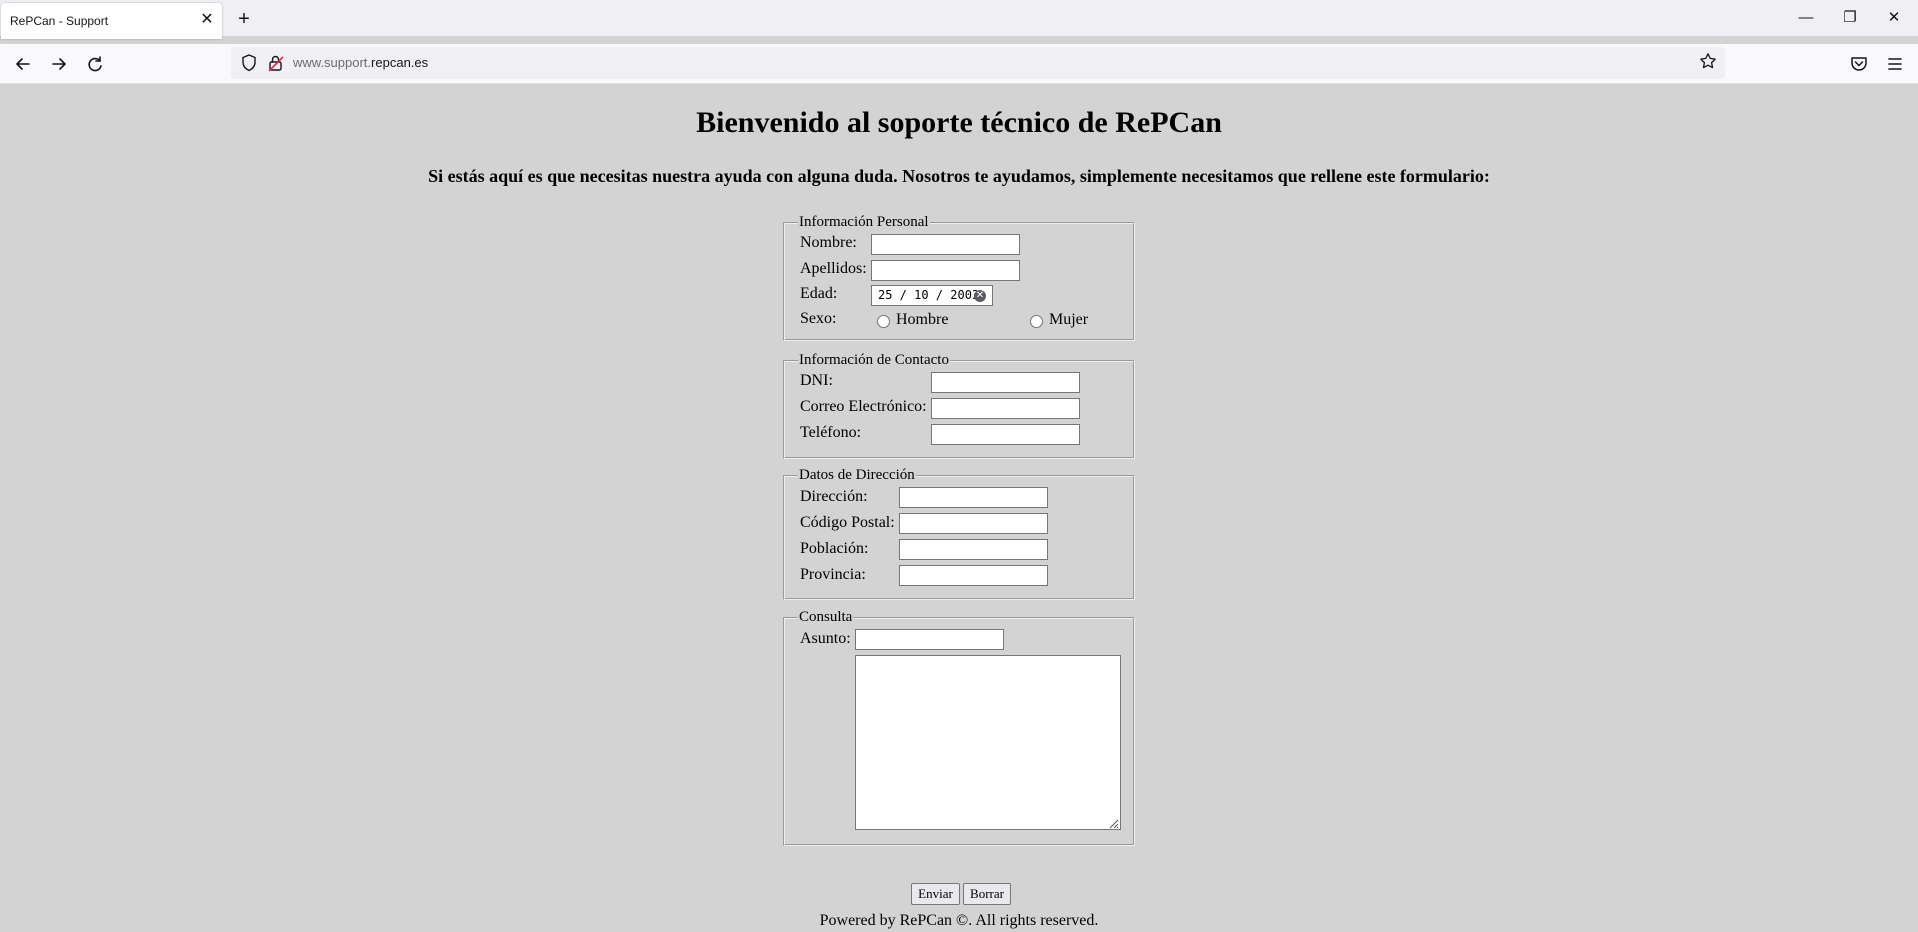  What do you see at coordinates (828, 242) in the screenshot?
I see `nombre-label: Nombre:` at bounding box center [828, 242].